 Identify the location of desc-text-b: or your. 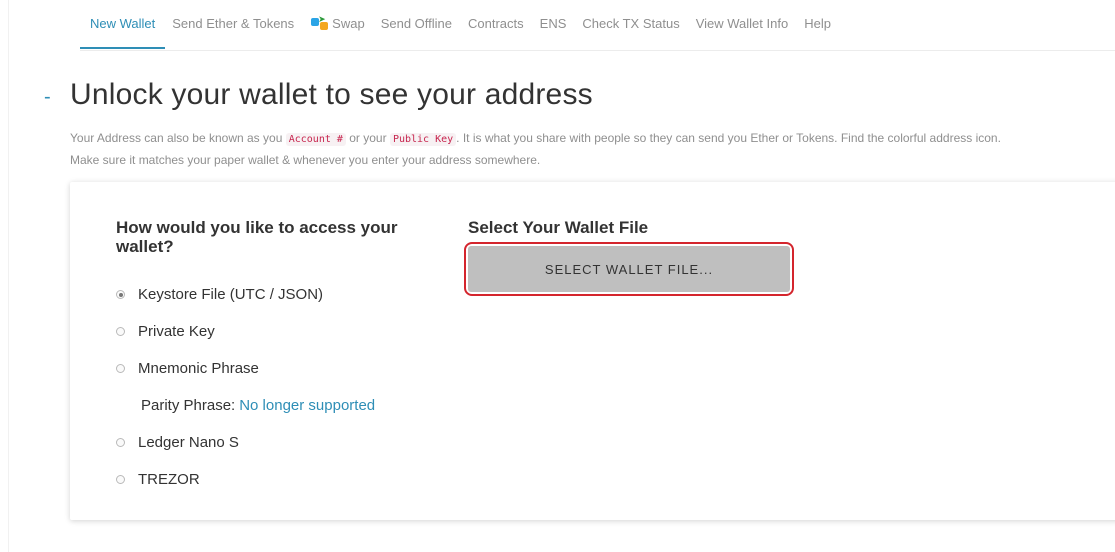
(368, 138).